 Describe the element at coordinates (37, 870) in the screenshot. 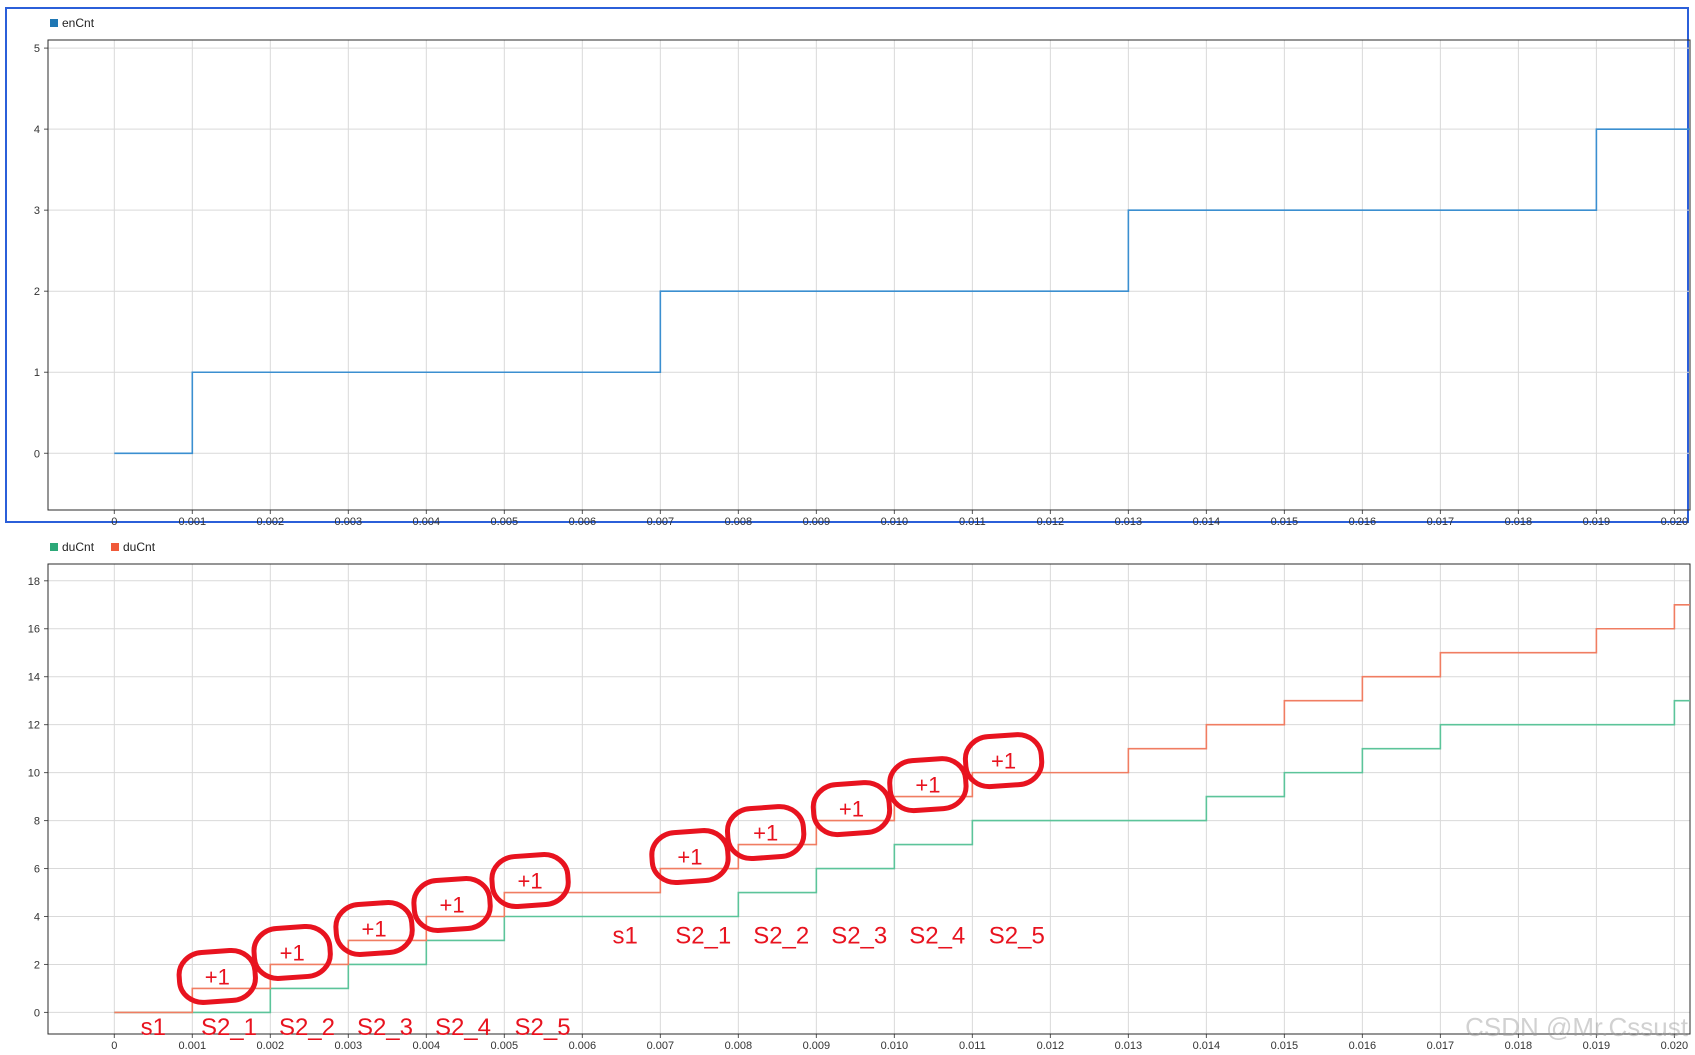

I see `y-tick-label: 6` at that location.